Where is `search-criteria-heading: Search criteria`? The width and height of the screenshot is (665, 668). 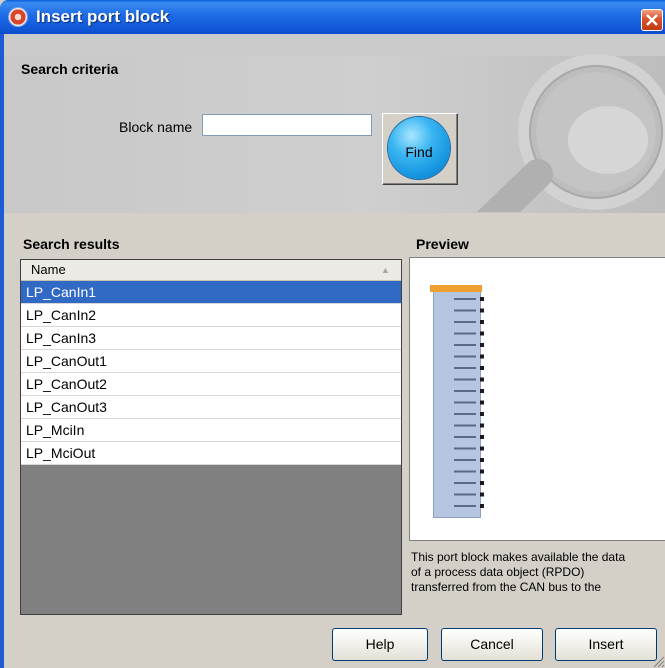 search-criteria-heading: Search criteria is located at coordinates (70, 69).